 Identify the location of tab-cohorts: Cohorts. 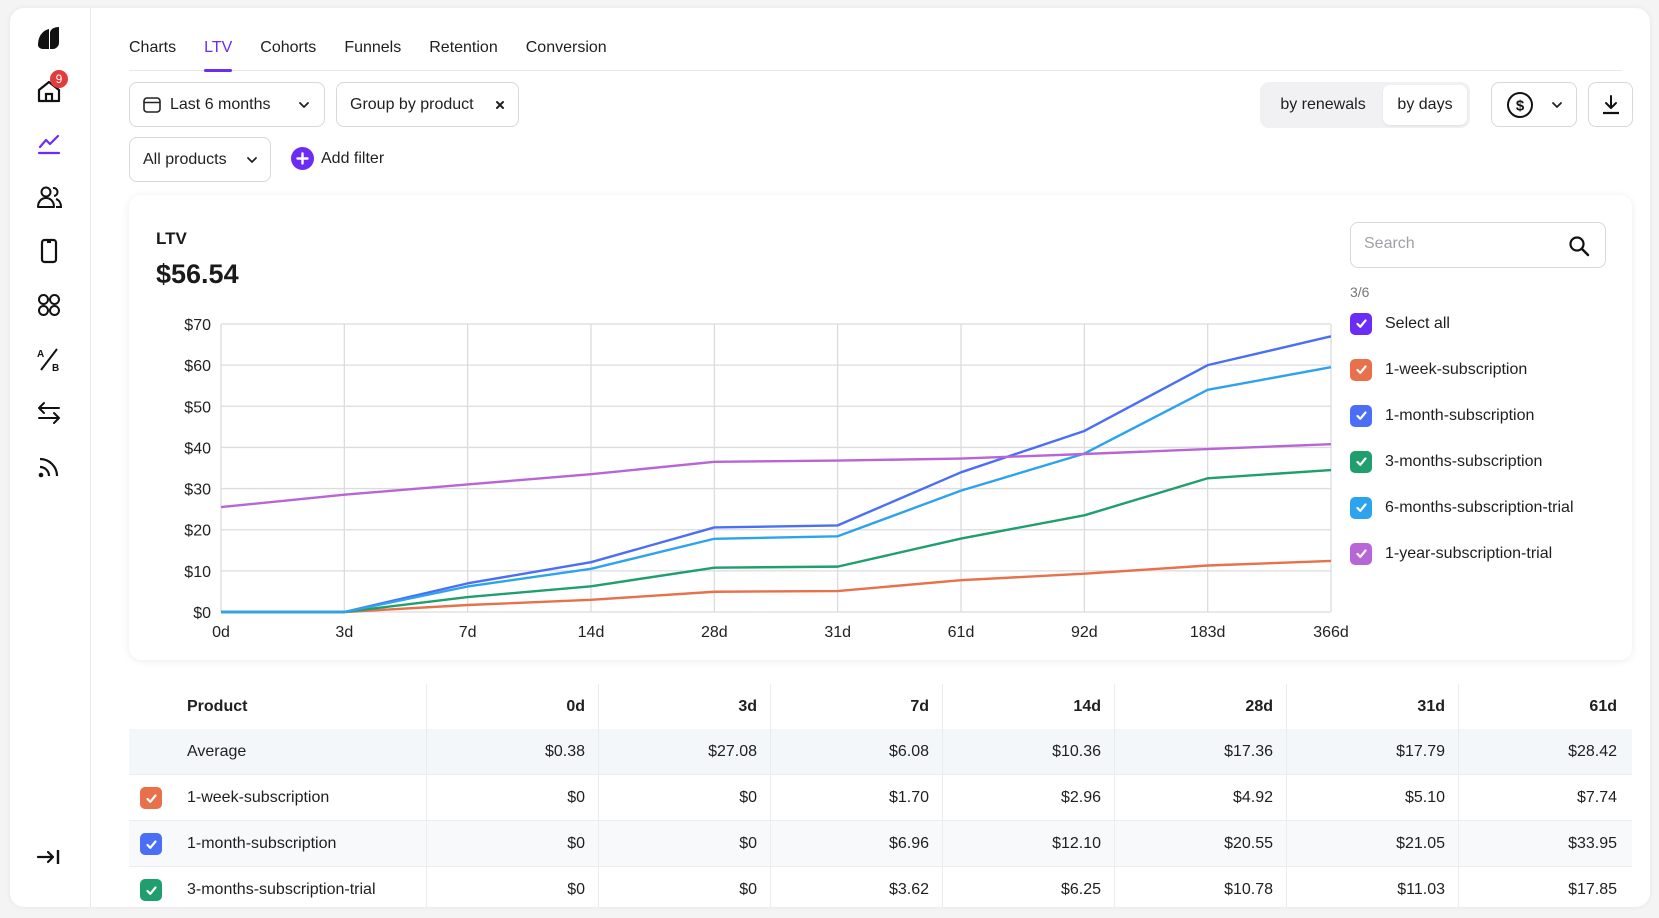
(288, 50).